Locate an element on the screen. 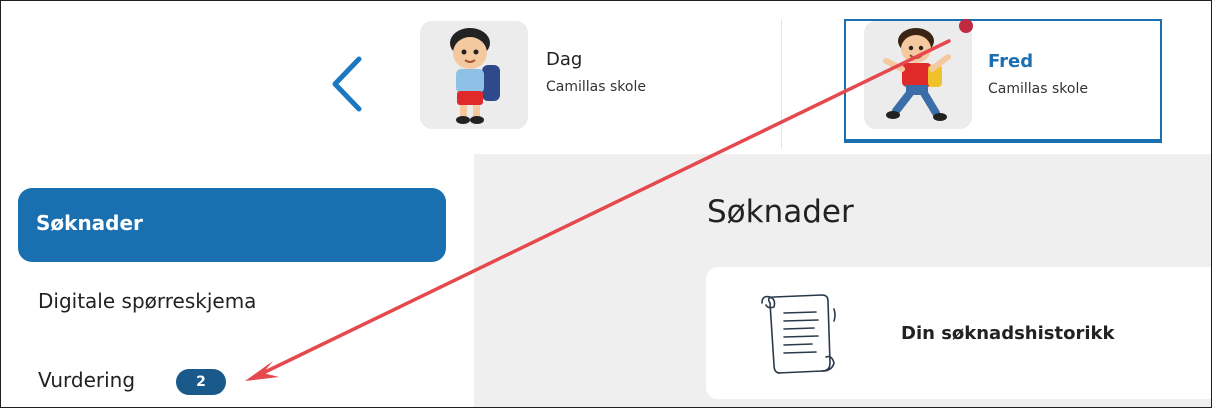  count-badge: 2 is located at coordinates (201, 382).